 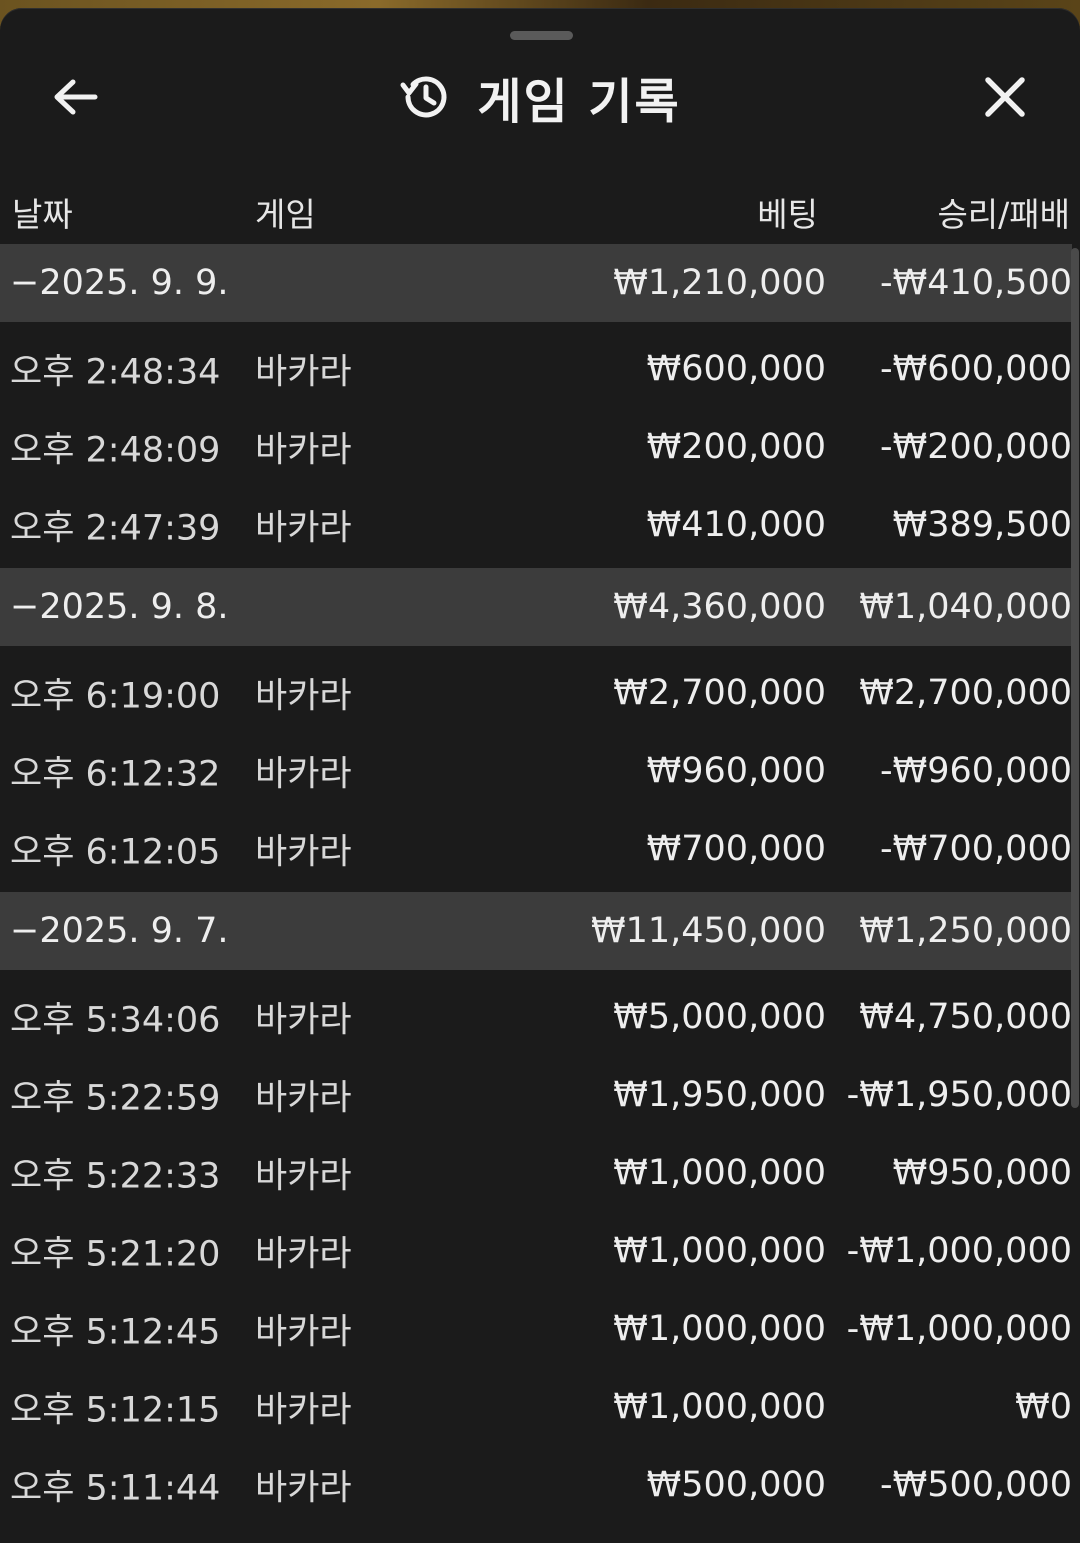 What do you see at coordinates (982, 525) in the screenshot?
I see `row-winloss: ₩389,500` at bounding box center [982, 525].